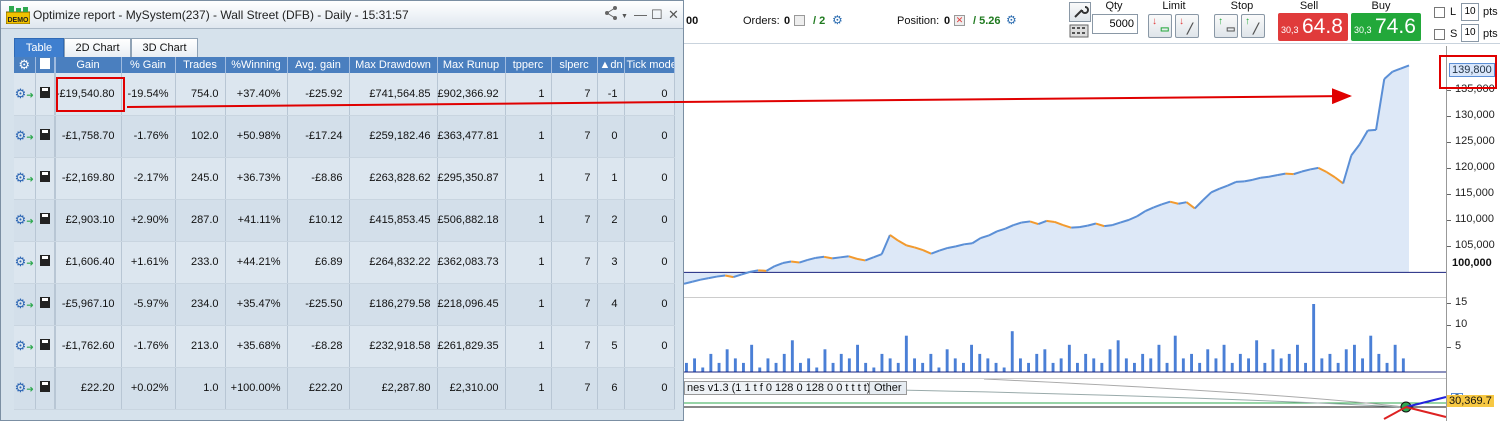 Image resolution: width=1500 pixels, height=425 pixels. What do you see at coordinates (649, 65) in the screenshot?
I see `col-tick-mode: Tick mode` at bounding box center [649, 65].